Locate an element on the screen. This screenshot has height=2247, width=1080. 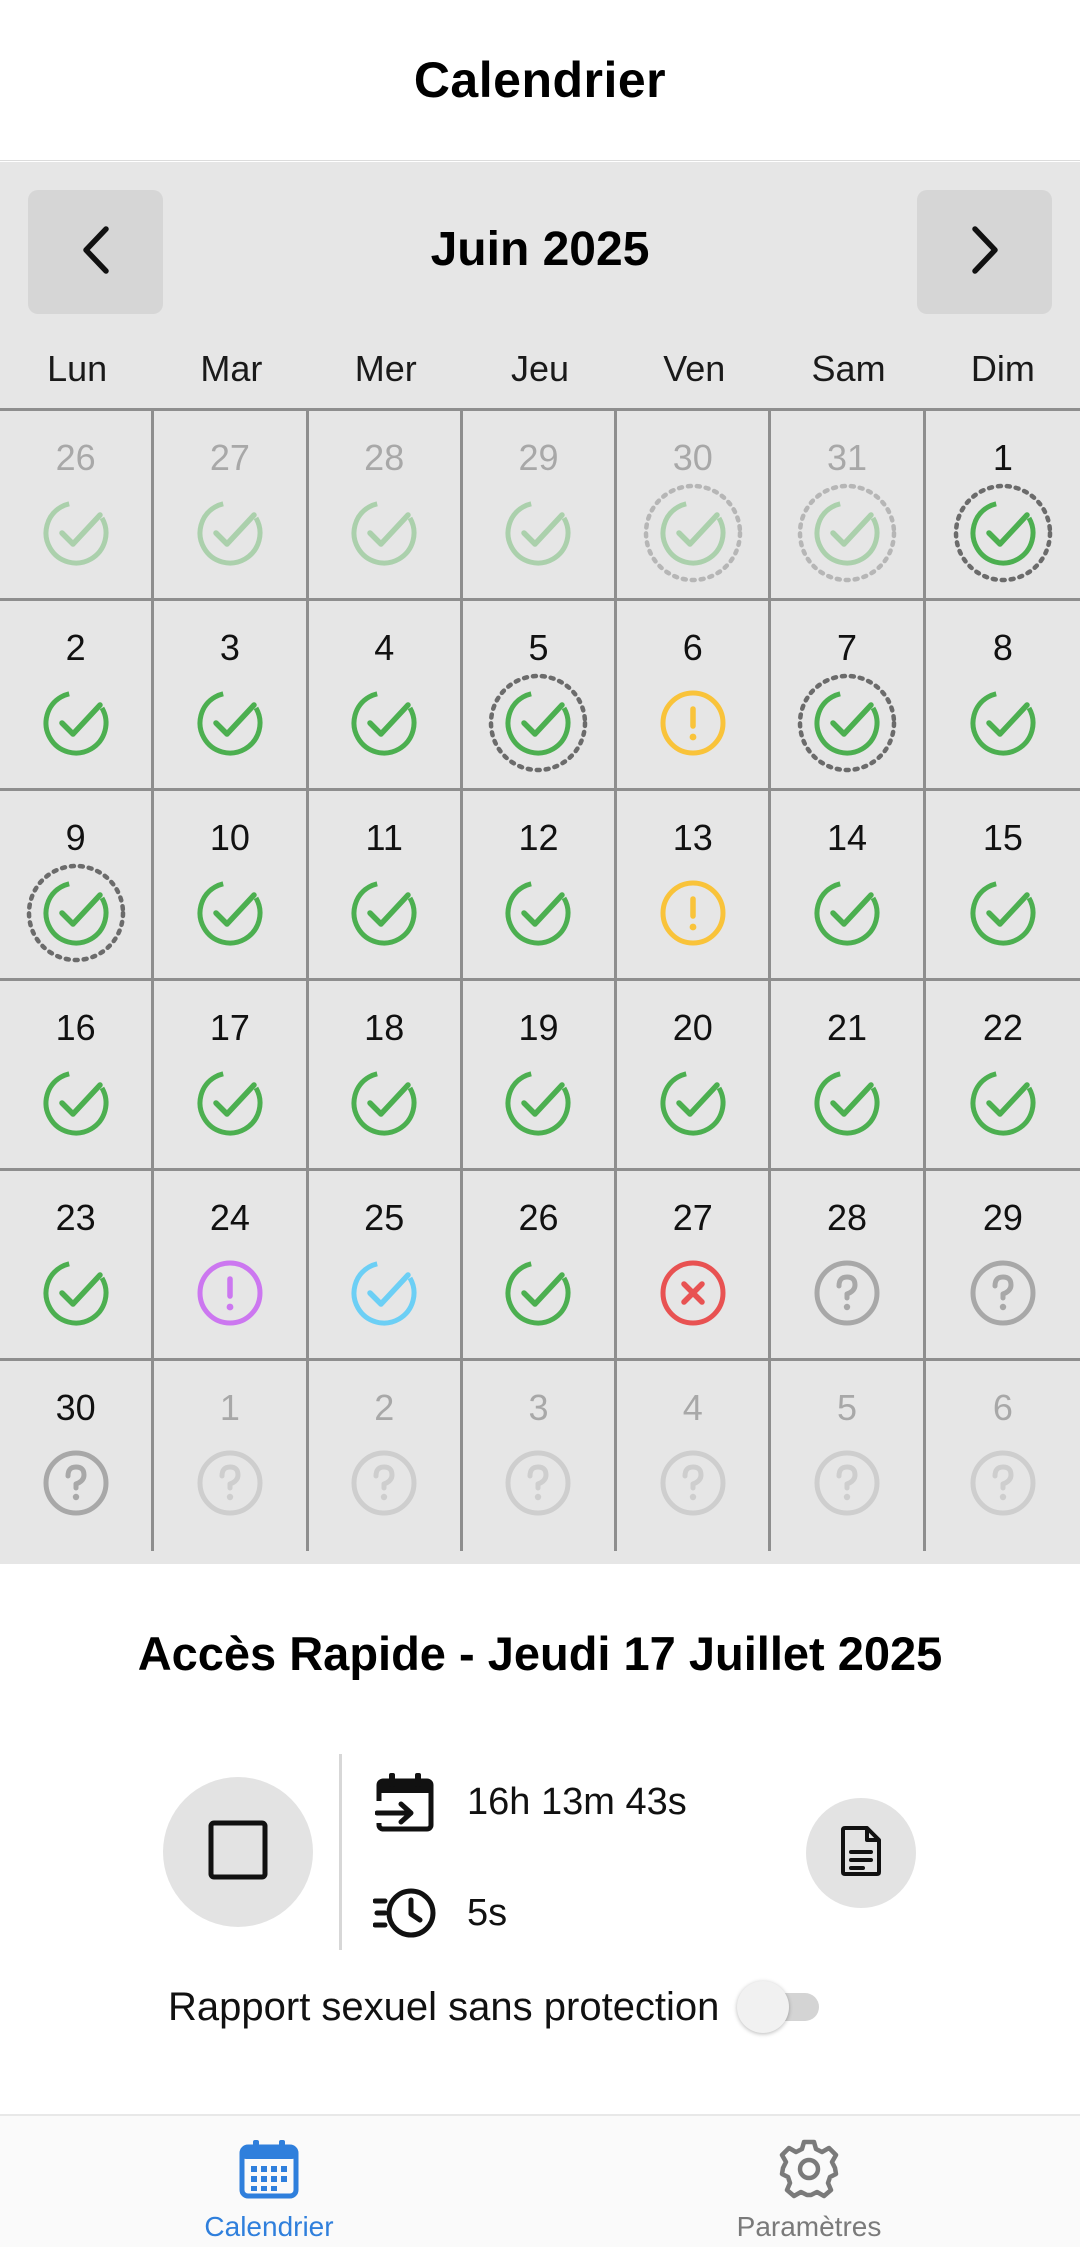
day-cell: 13 is located at coordinates (694, 886).